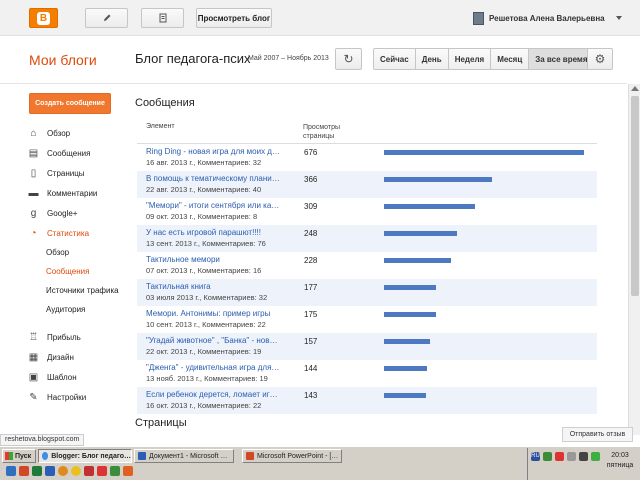  Describe the element at coordinates (80, 252) in the screenshot. I see `sidebar-sub-overview: Обзор` at that location.